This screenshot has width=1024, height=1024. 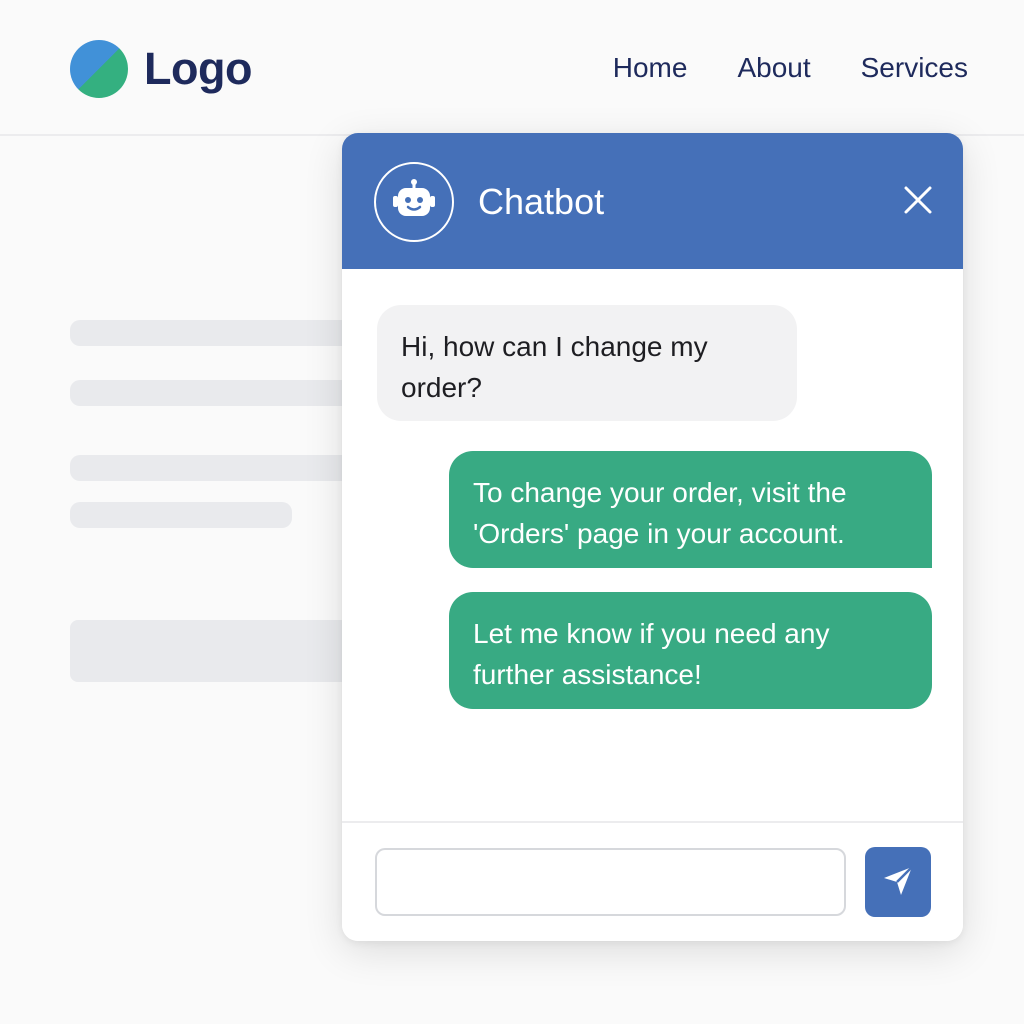 What do you see at coordinates (650, 68) in the screenshot?
I see `nav-link-home: Home` at bounding box center [650, 68].